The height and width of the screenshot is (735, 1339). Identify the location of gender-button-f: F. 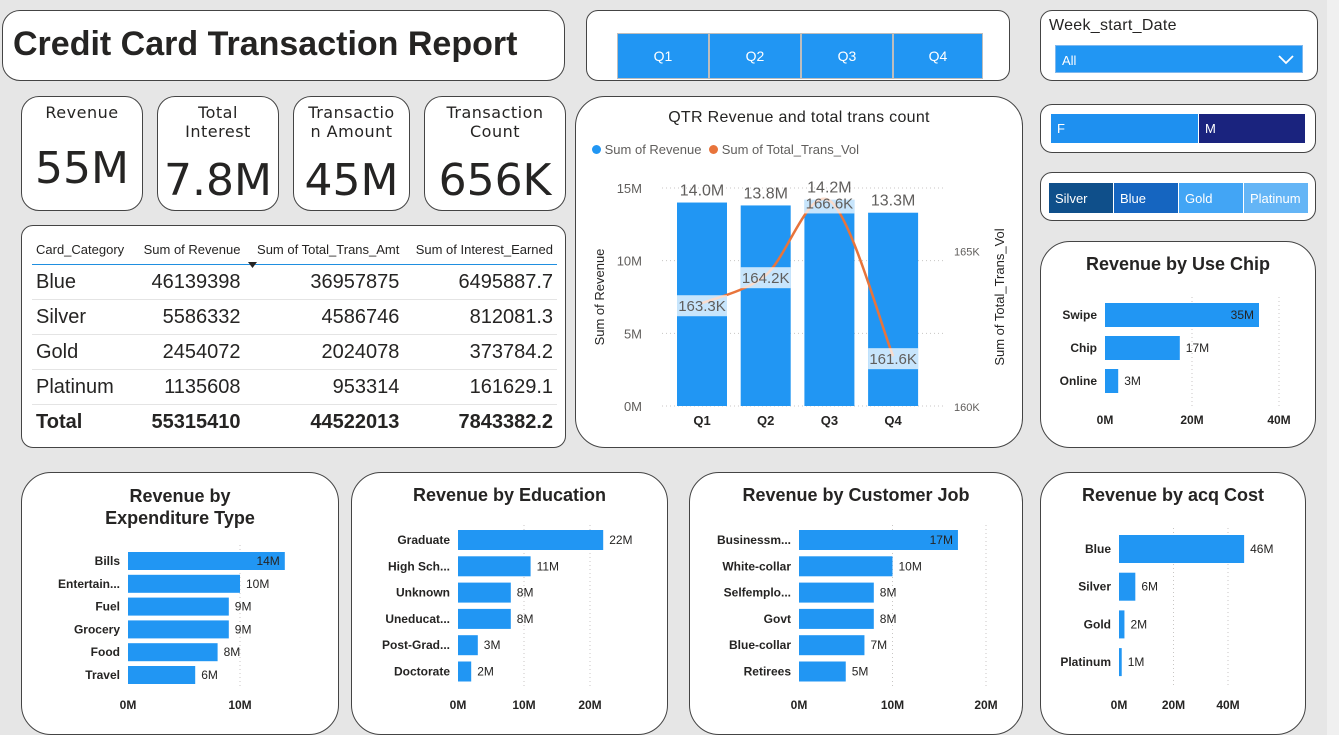
(1125, 128).